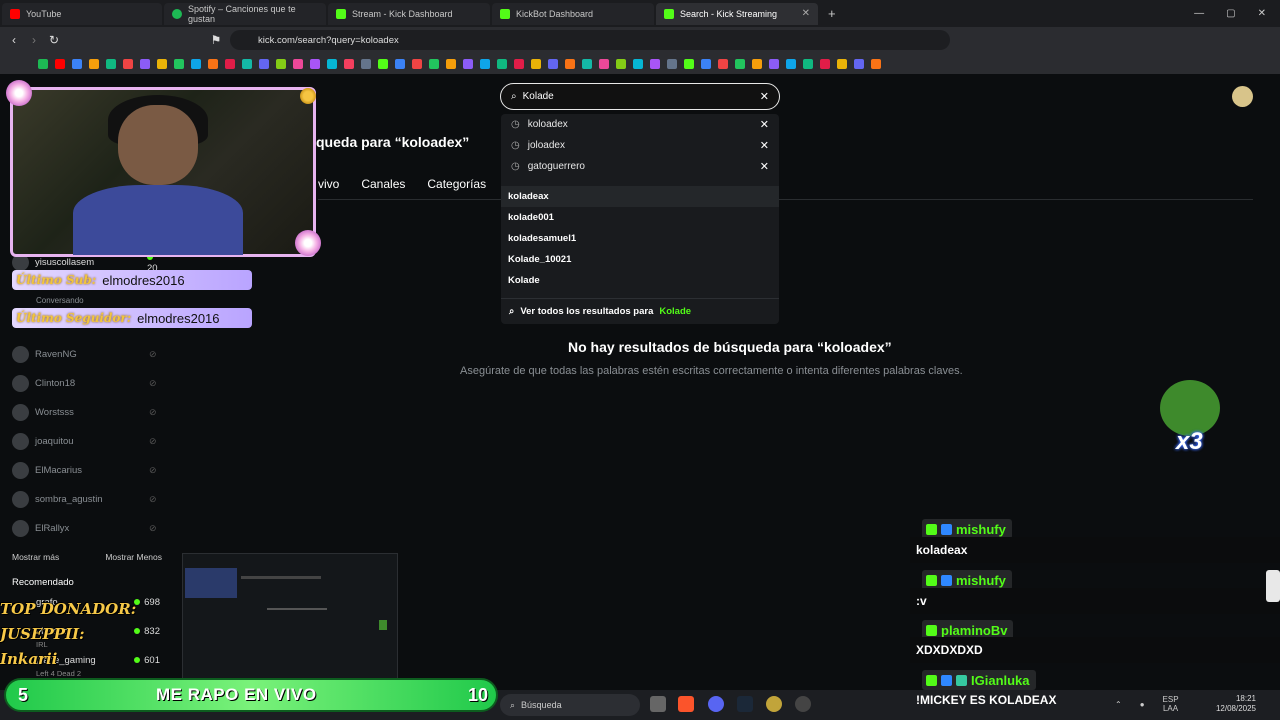 The image size is (1280, 720). I want to click on minimize-icon: —, so click(1199, 13).